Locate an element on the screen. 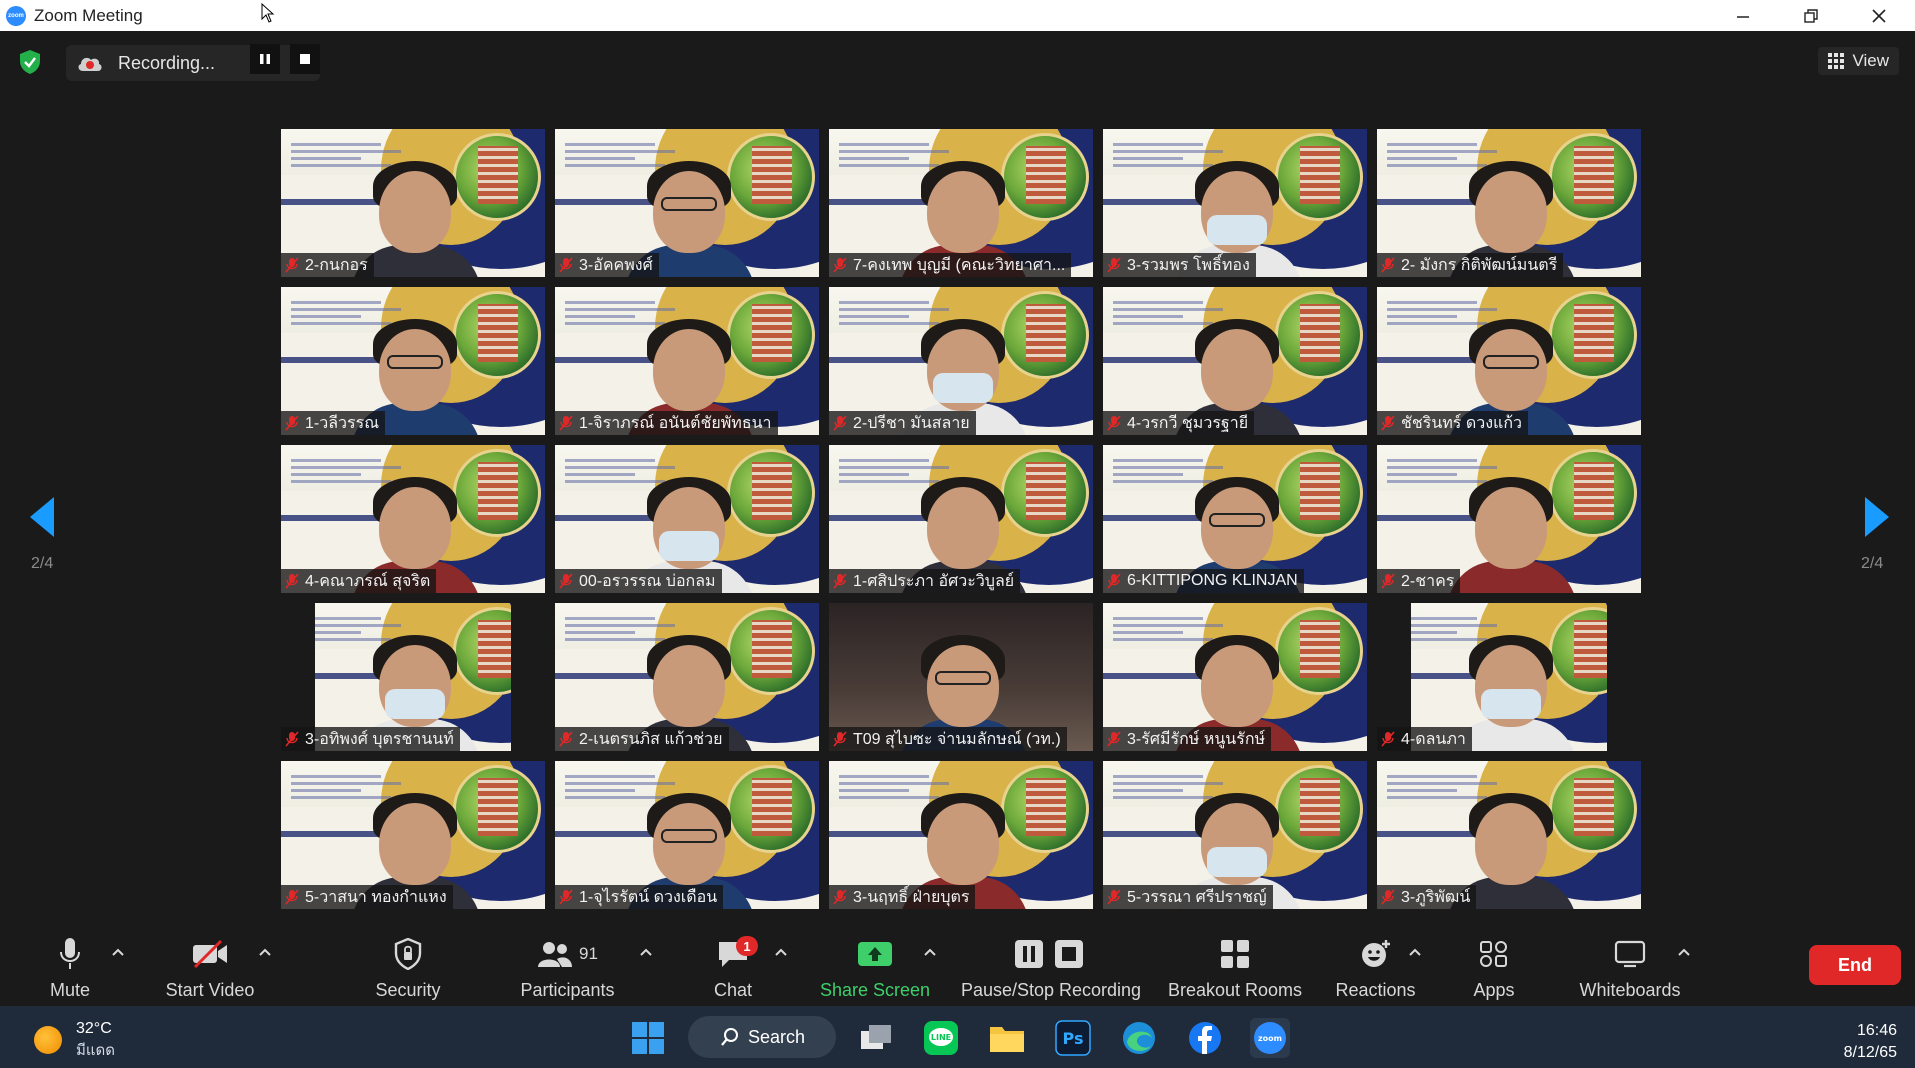 Image resolution: width=1915 pixels, height=1068 pixels. participant-name: 3-ภูริพัฒน์ is located at coordinates (1436, 897).